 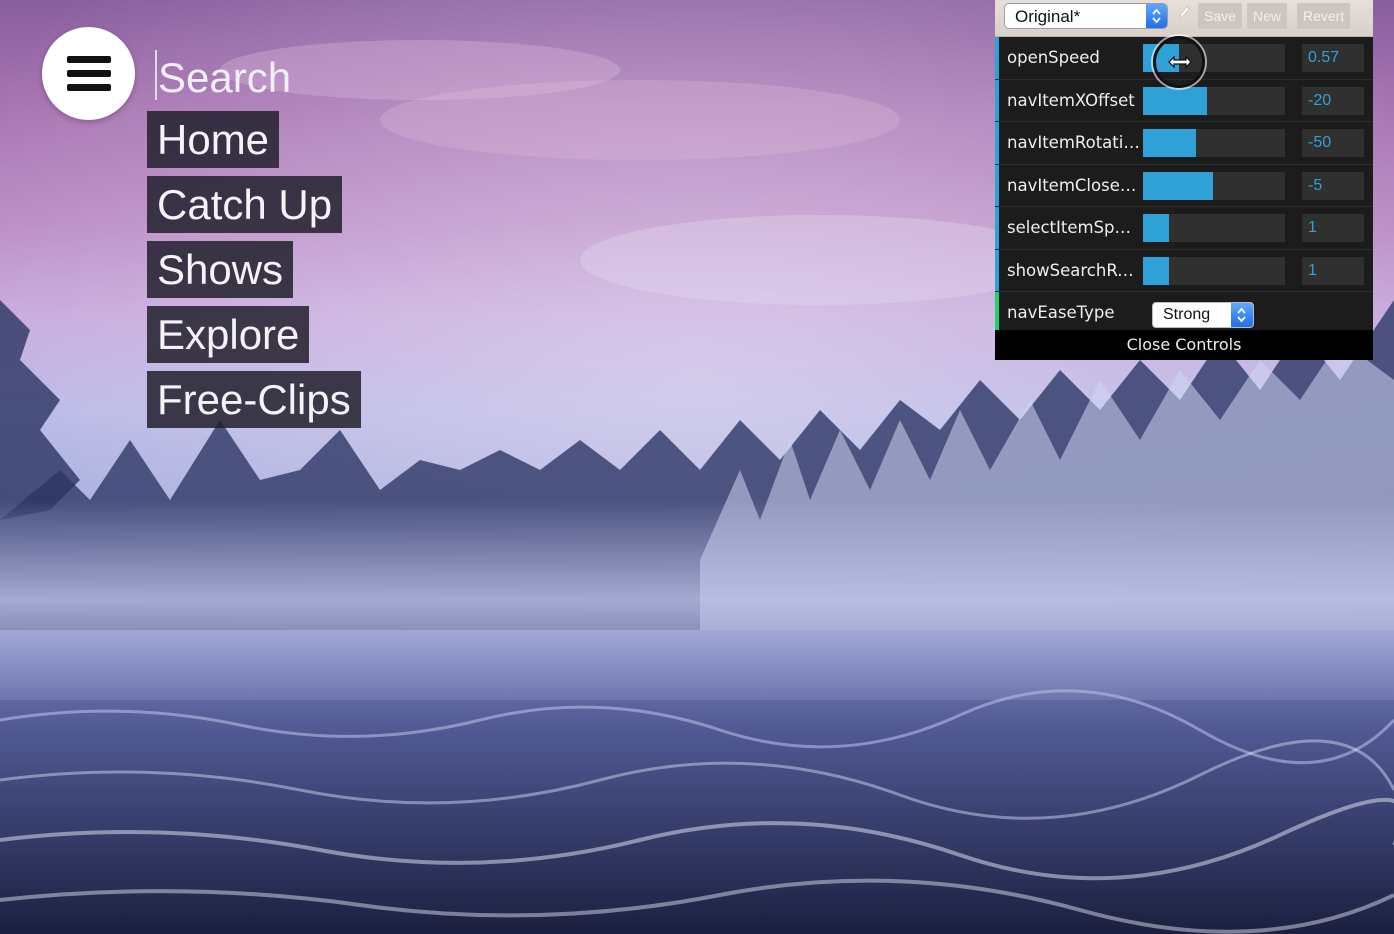 I want to click on control-label: showSearchRes.., so click(x=1074, y=270).